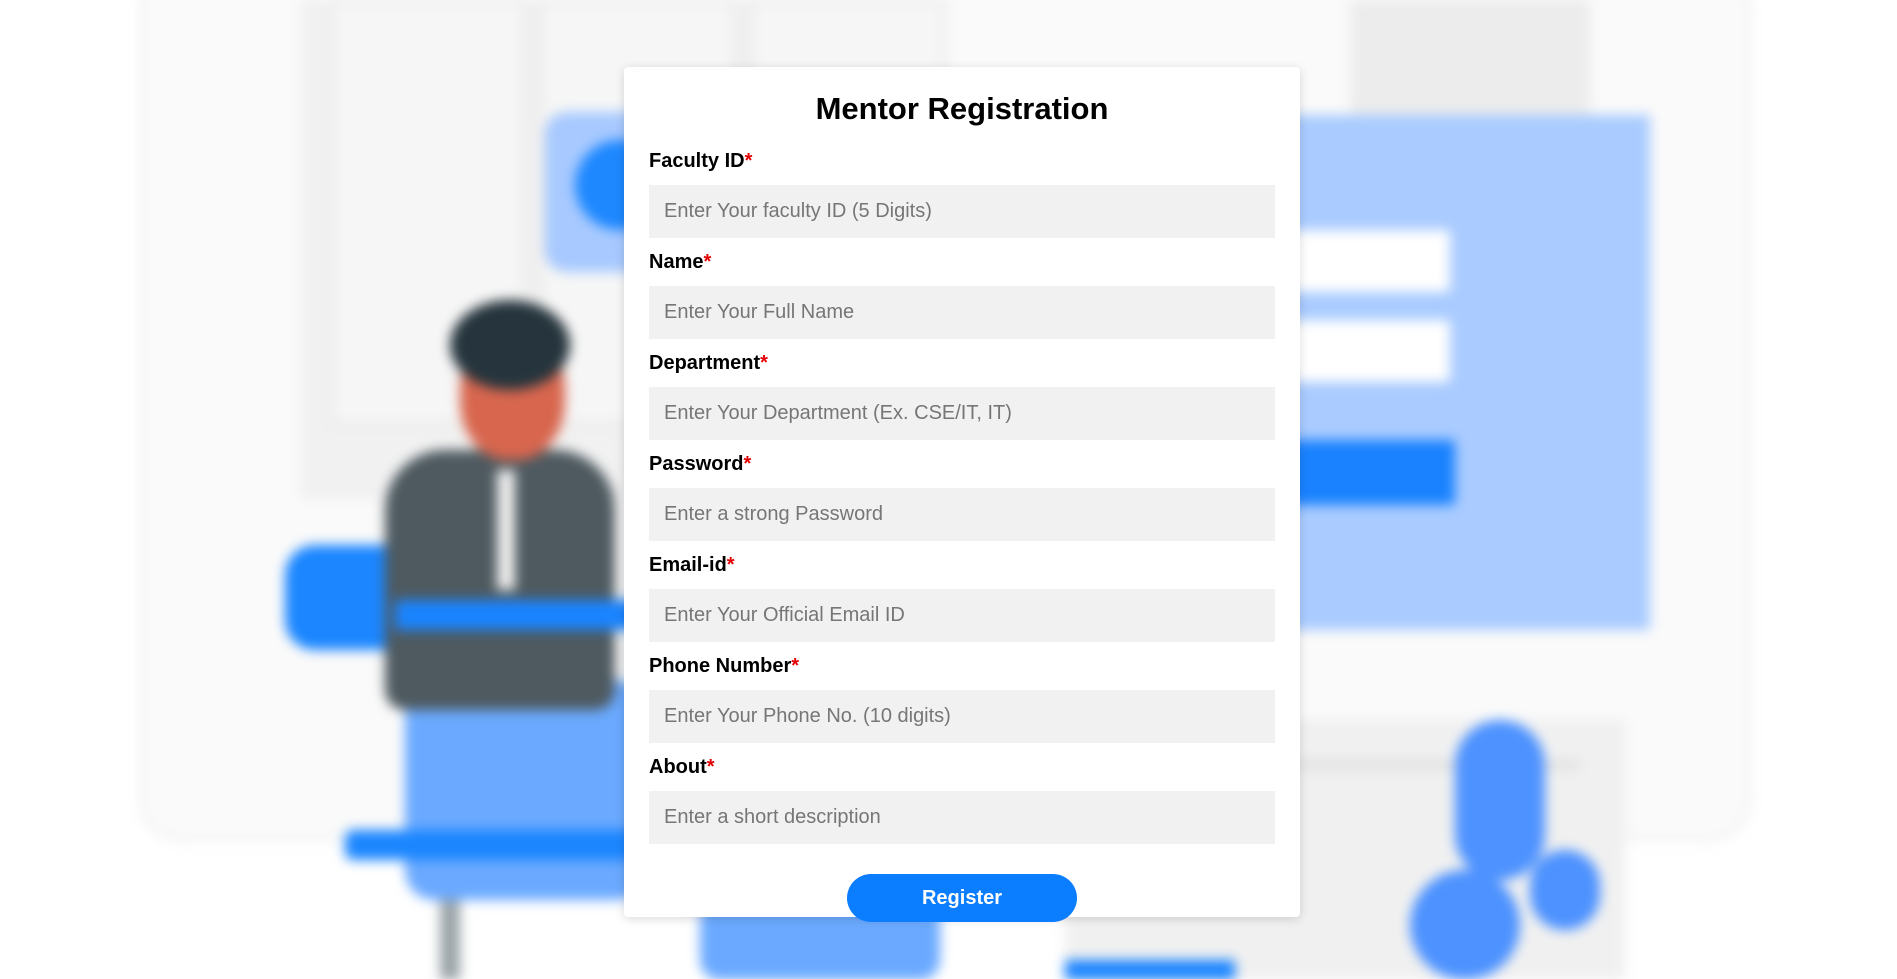  I want to click on name-label: Name*, so click(680, 262).